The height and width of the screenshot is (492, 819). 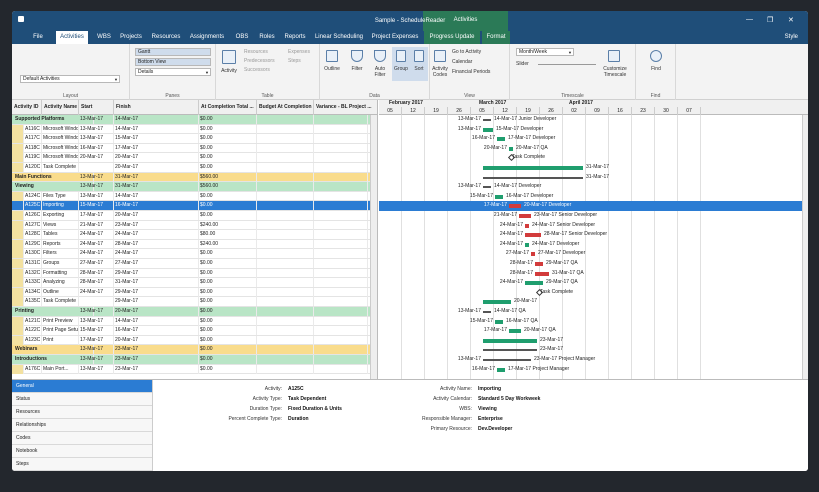 I want to click on table-row: A126C Exporting 17-Mar-17 20-Mar-17 $0.00, so click(x=194, y=216).